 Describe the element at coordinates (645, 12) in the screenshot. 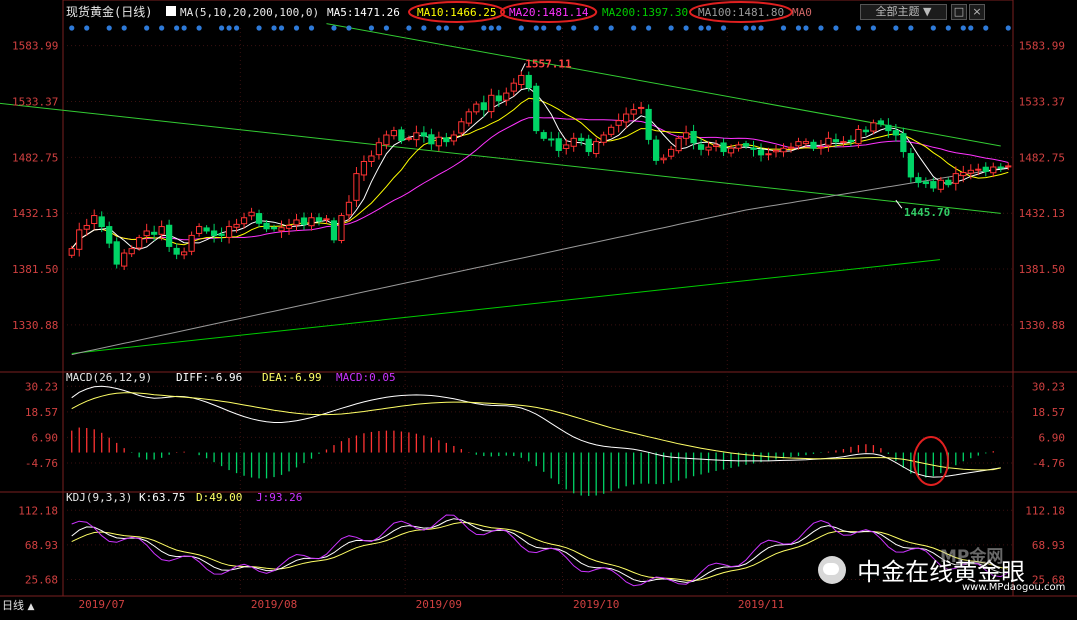

I see `ma-legend-item: MA200:1397.30` at that location.